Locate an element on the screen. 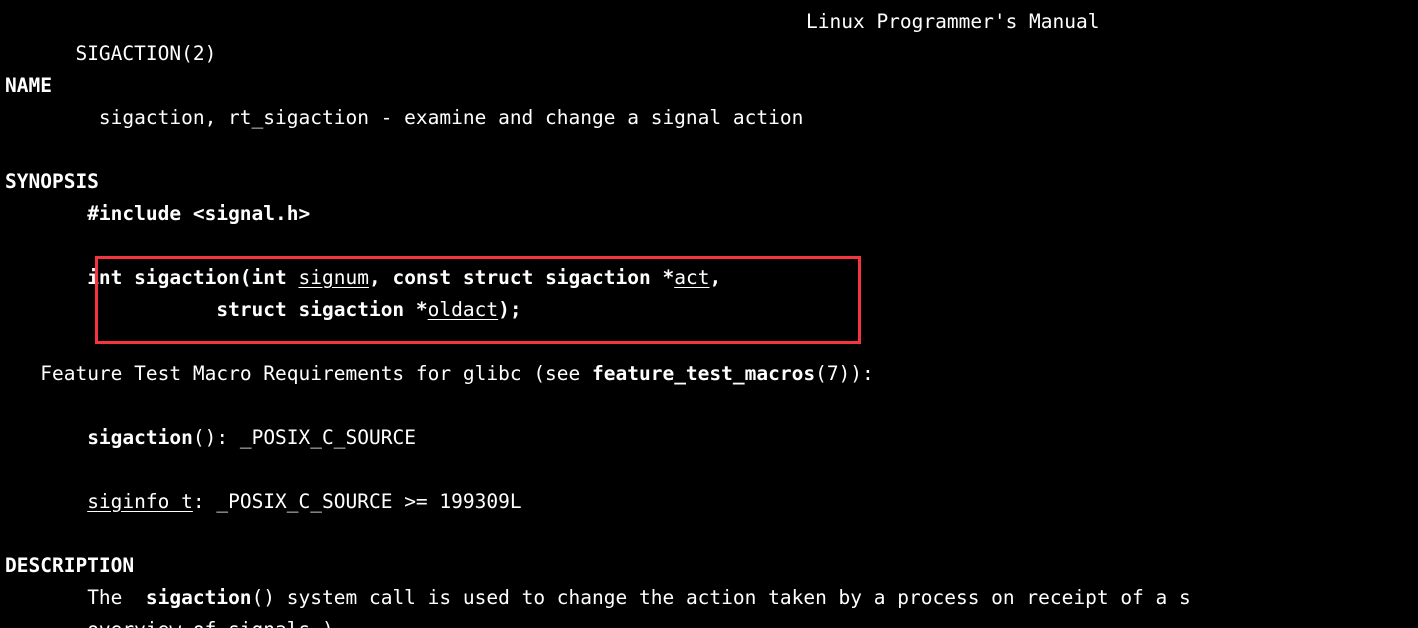  description-continuation: overview of signals.) is located at coordinates (210, 623).